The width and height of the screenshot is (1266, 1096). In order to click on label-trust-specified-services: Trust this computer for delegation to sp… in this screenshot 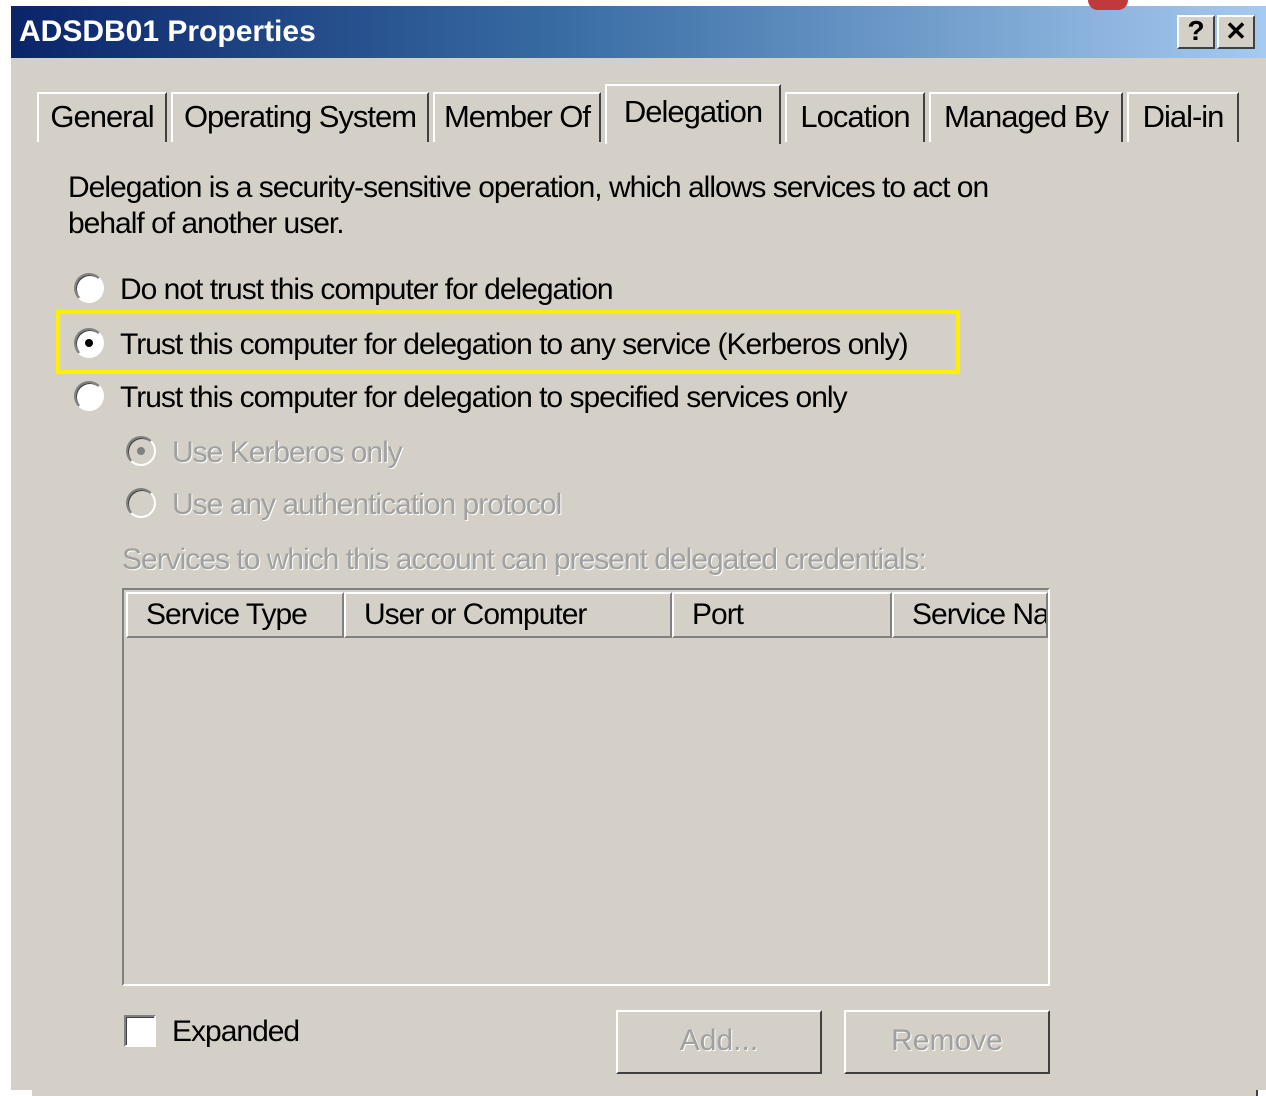, I will do `click(484, 398)`.